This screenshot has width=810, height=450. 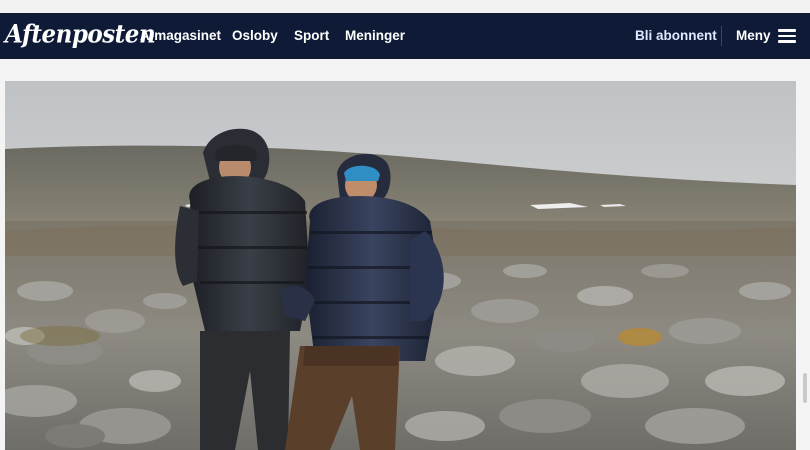 I want to click on nav-item-meninger: Meninger, so click(x=375, y=35).